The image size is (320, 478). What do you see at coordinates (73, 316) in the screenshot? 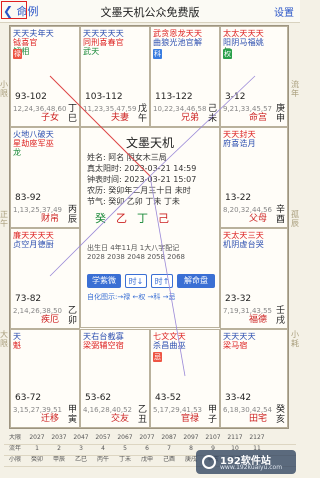
I see `palace-ganzhi: 乙卯` at bounding box center [73, 316].